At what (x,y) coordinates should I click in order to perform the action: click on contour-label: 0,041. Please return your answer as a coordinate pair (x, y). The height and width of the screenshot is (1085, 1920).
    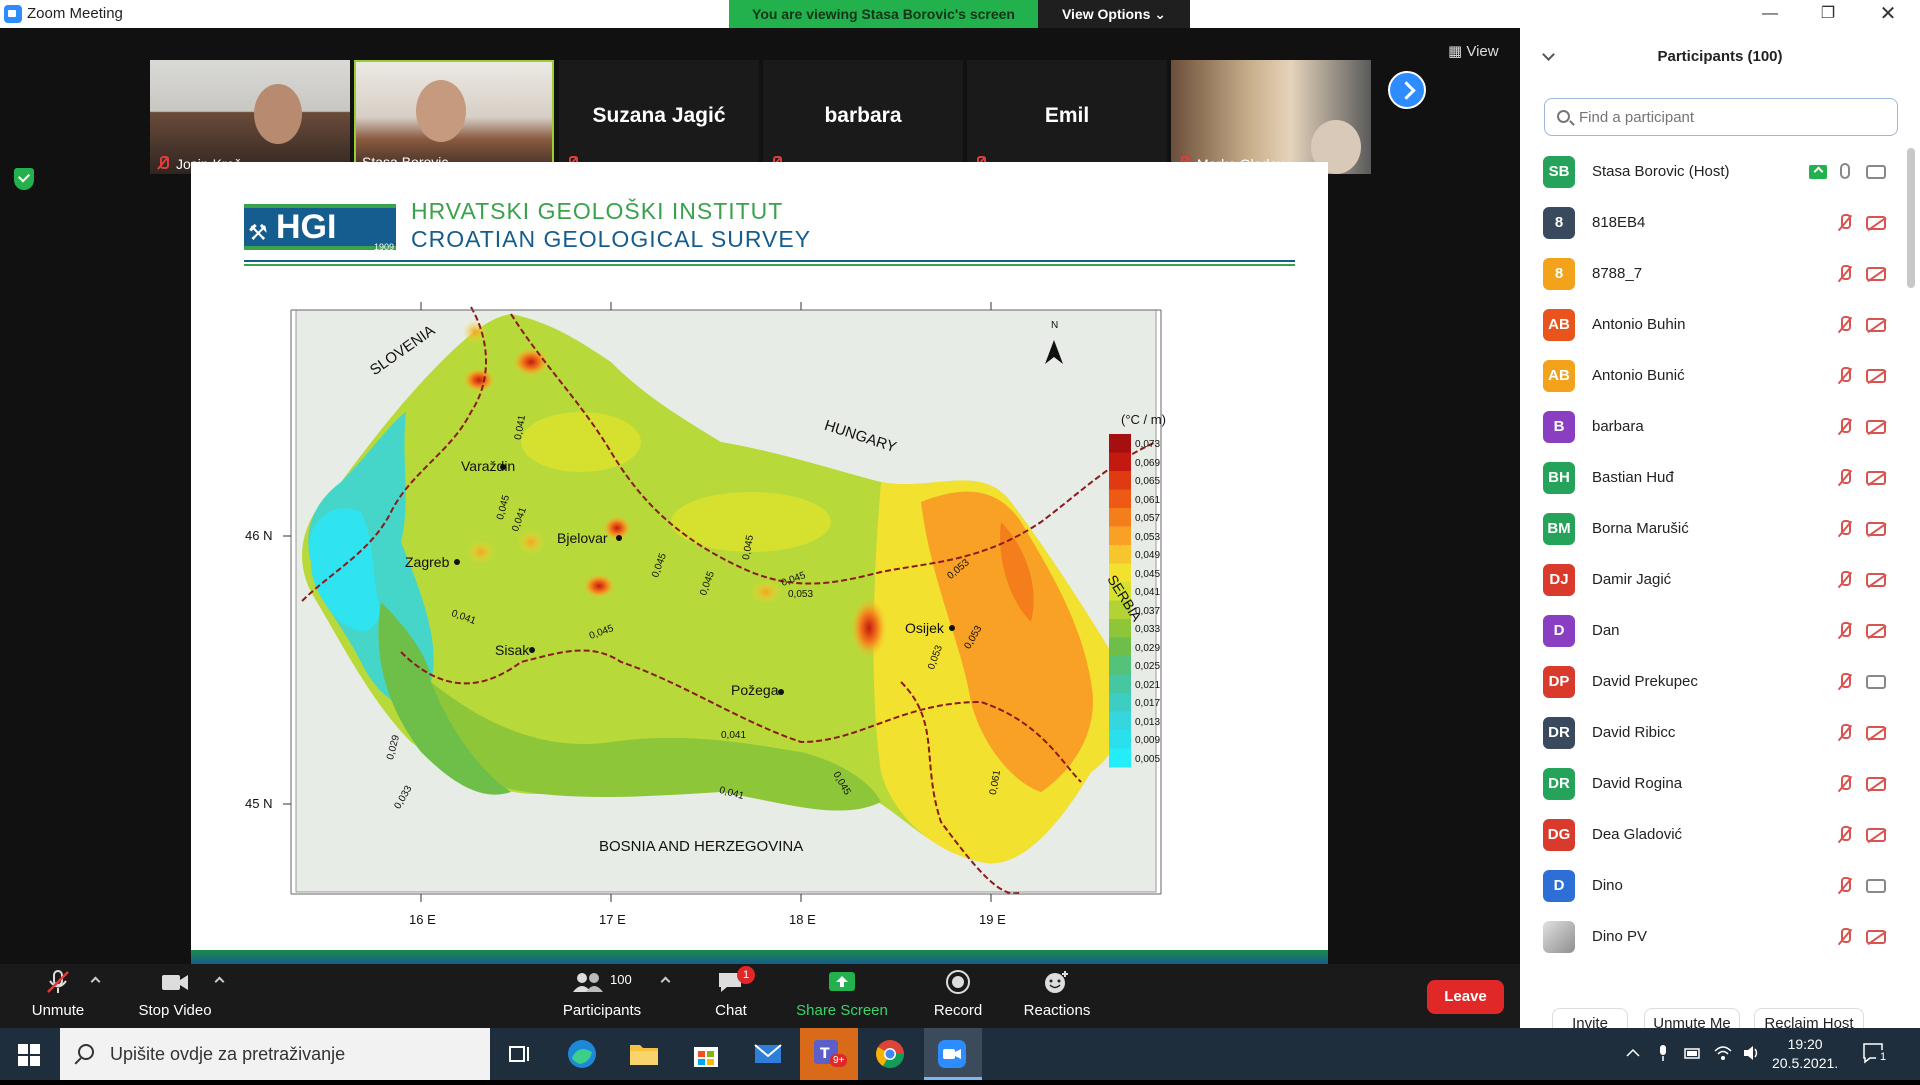
    Looking at the image, I should click on (734, 735).